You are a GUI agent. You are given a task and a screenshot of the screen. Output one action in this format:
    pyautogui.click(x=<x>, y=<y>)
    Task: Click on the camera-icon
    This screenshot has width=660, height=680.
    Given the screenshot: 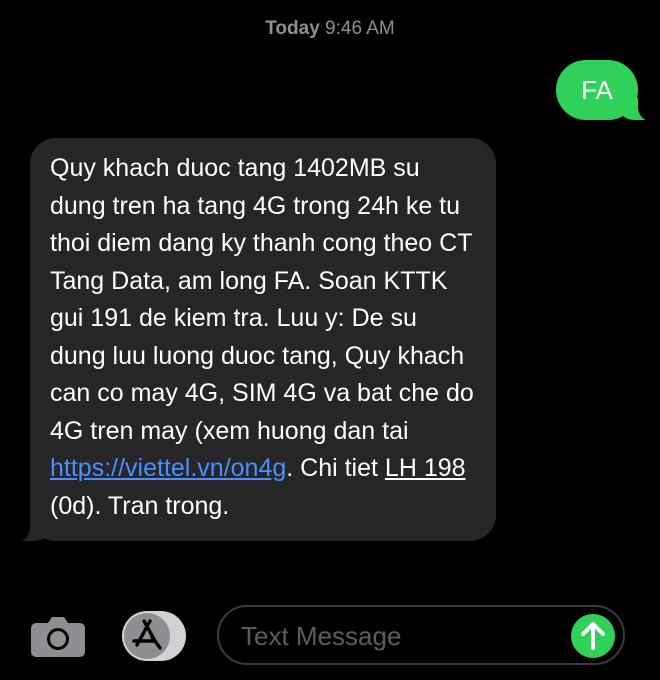 What is the action you would take?
    pyautogui.click(x=58, y=637)
    